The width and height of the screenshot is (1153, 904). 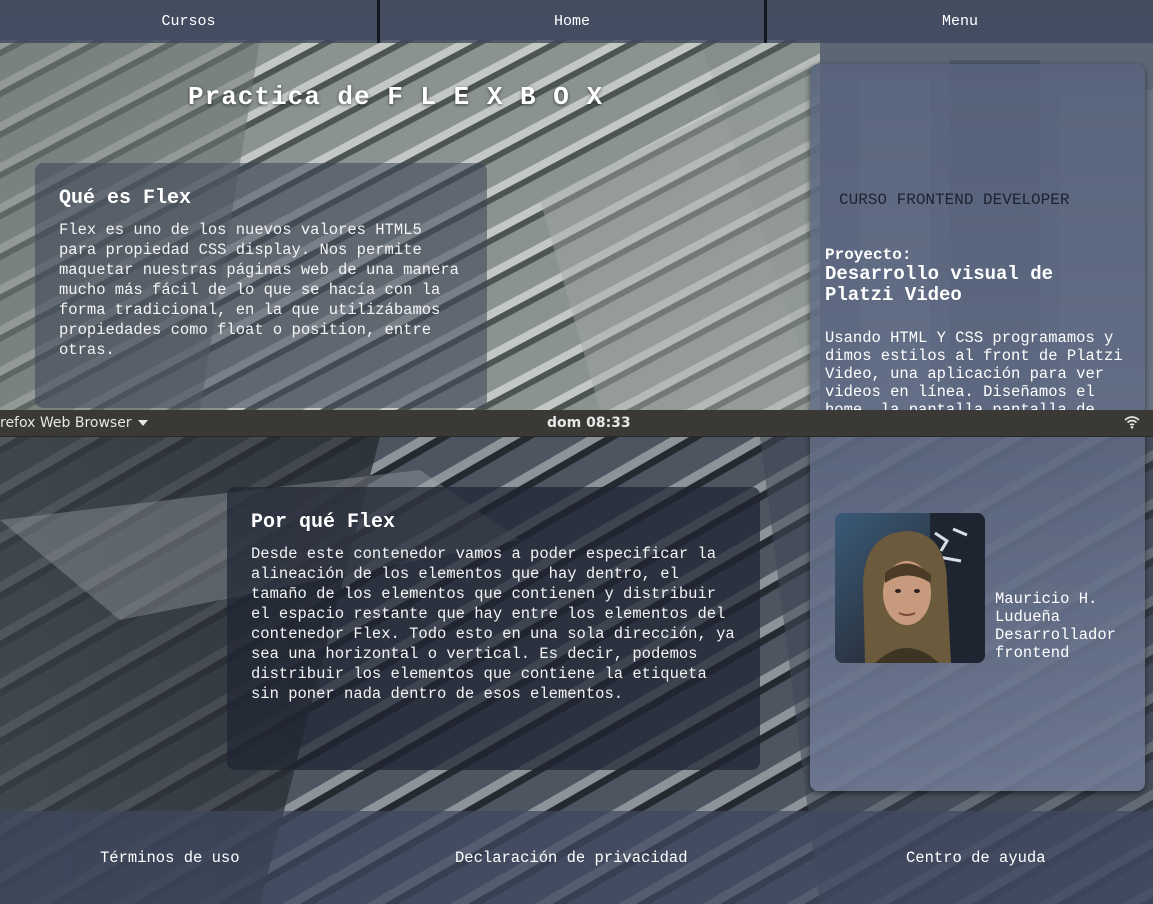 What do you see at coordinates (976, 858) in the screenshot?
I see `footer-link-help: Centro de ayuda` at bounding box center [976, 858].